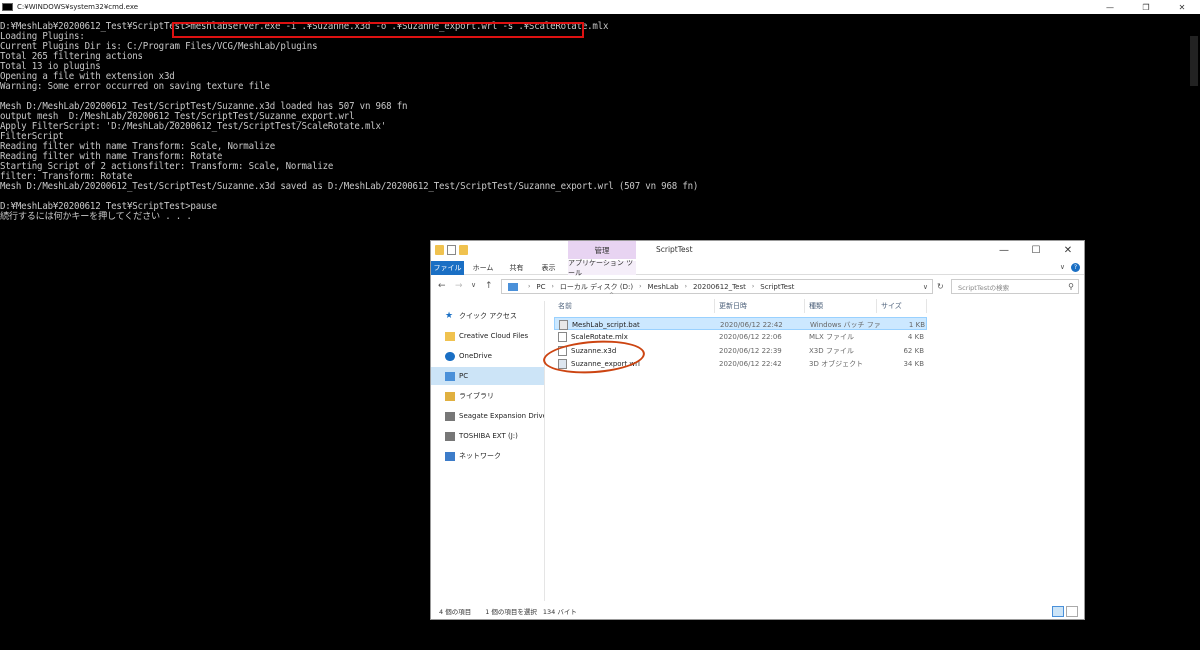 This screenshot has height=650, width=1200. I want to click on recent-locations-icon: ∨, so click(473, 285).